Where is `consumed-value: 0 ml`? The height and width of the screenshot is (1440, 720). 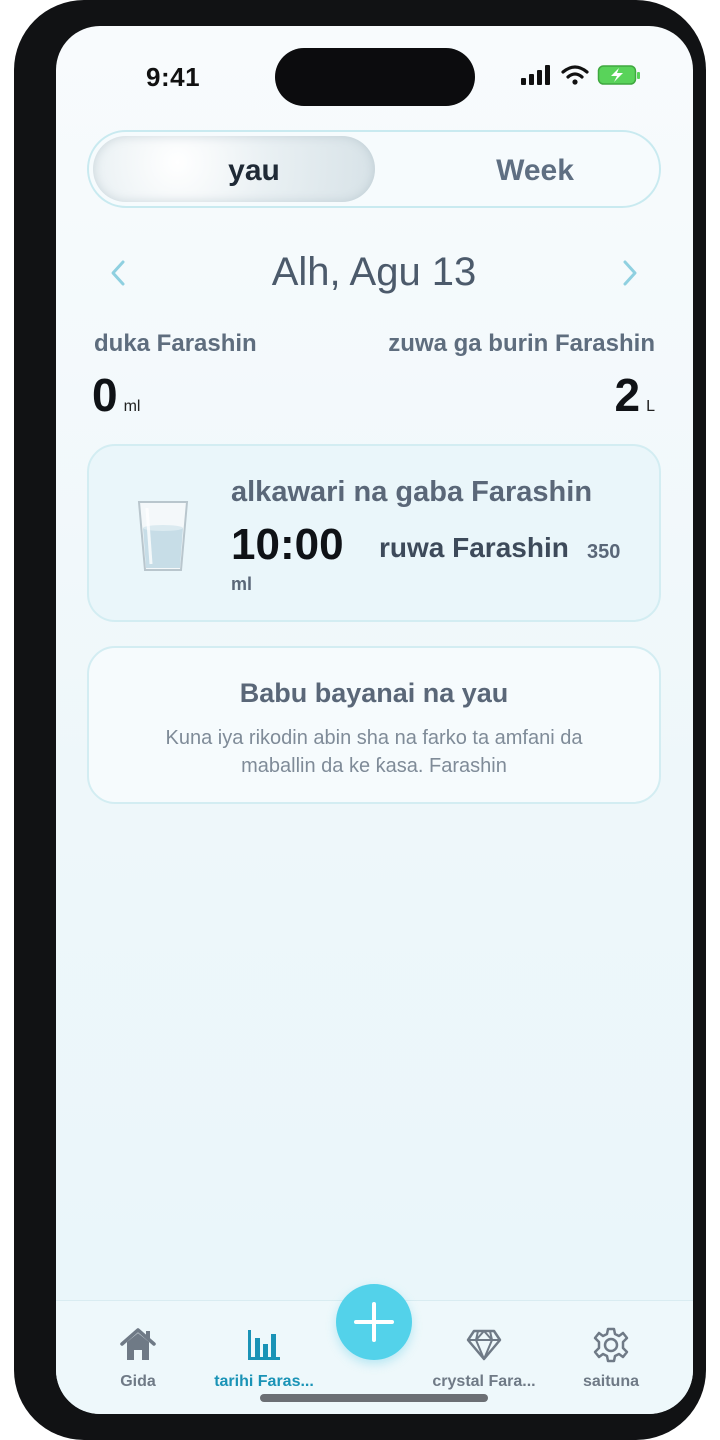
consumed-value: 0 ml is located at coordinates (116, 395).